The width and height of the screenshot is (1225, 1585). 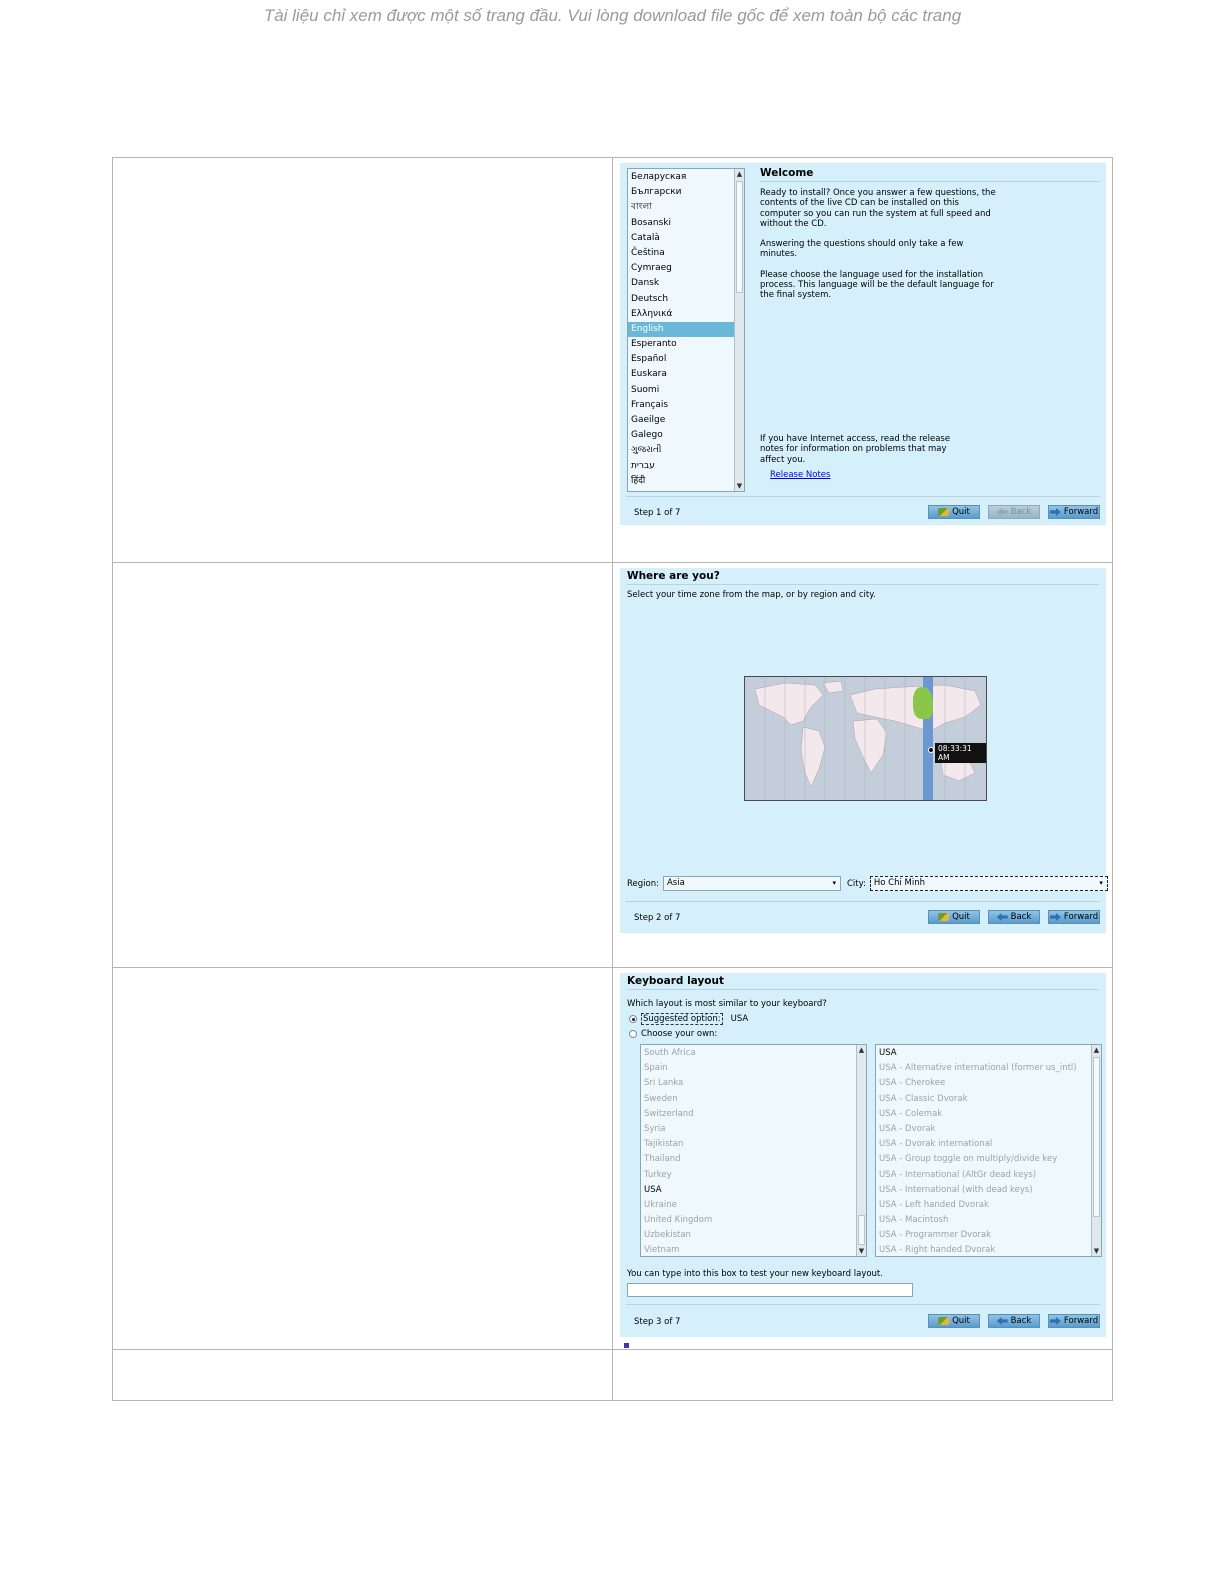 What do you see at coordinates (633, 1019) in the screenshot?
I see `suggested-radio` at bounding box center [633, 1019].